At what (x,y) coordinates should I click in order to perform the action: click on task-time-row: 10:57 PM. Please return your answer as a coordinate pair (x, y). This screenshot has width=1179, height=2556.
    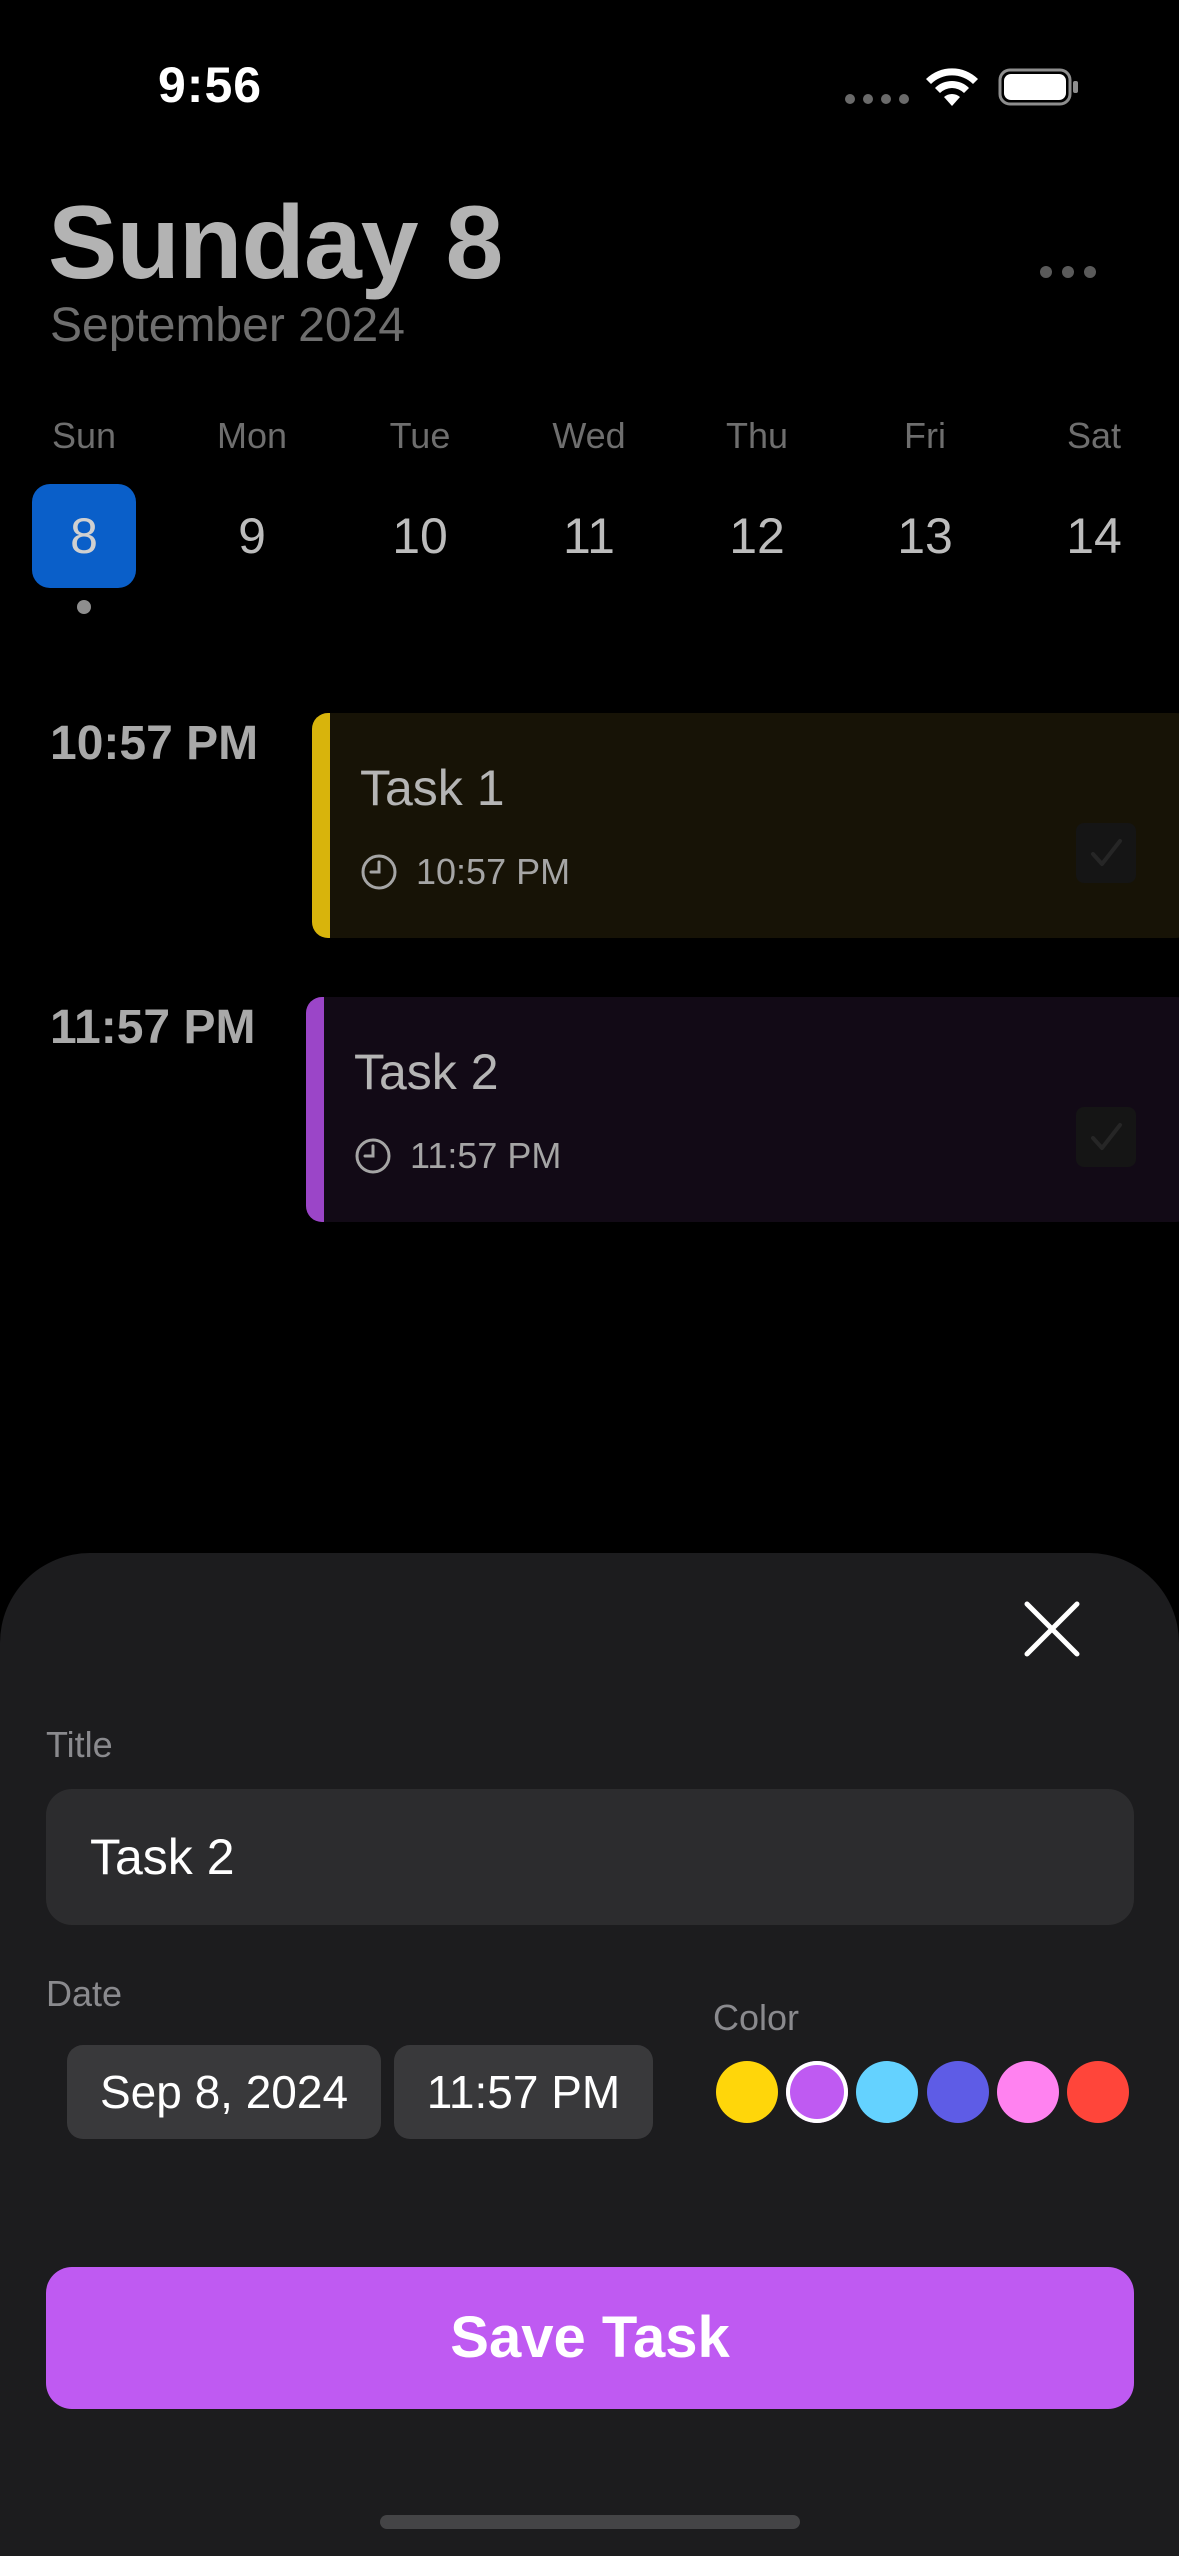
    Looking at the image, I should click on (465, 872).